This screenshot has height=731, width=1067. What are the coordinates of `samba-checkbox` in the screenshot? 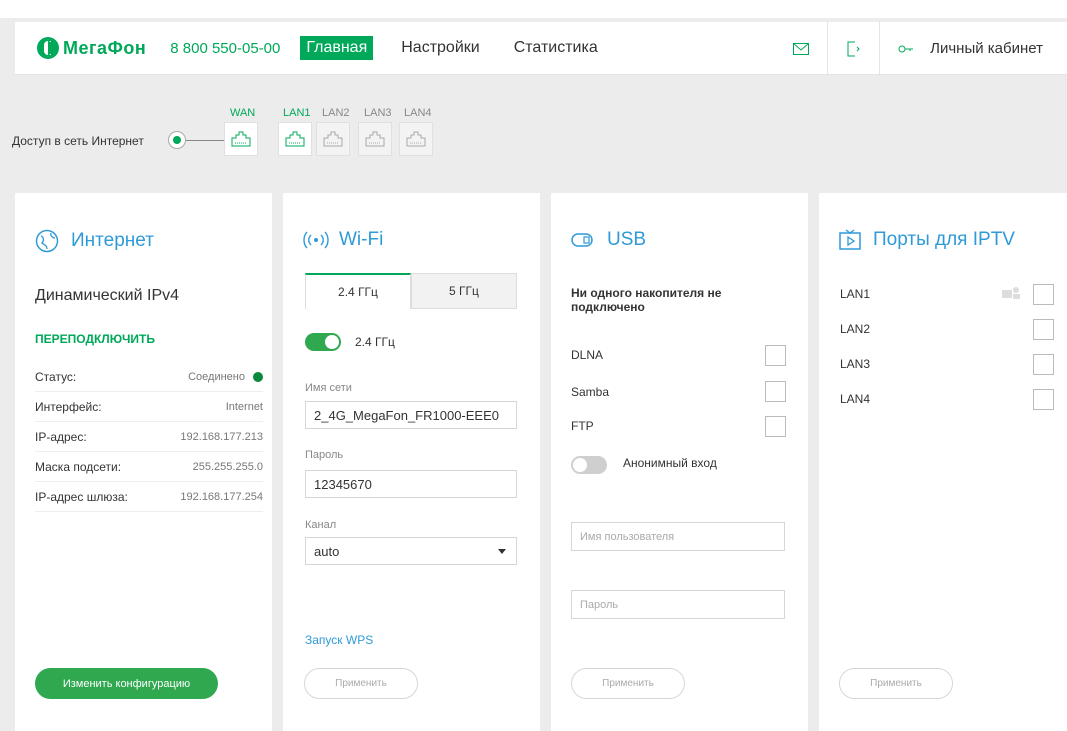 It's located at (775, 391).